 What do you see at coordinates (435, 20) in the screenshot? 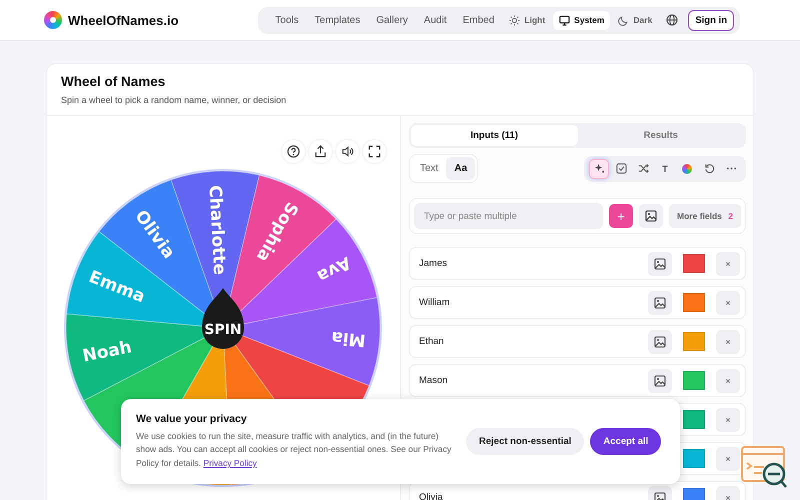
I see `nav-link: Audit` at bounding box center [435, 20].